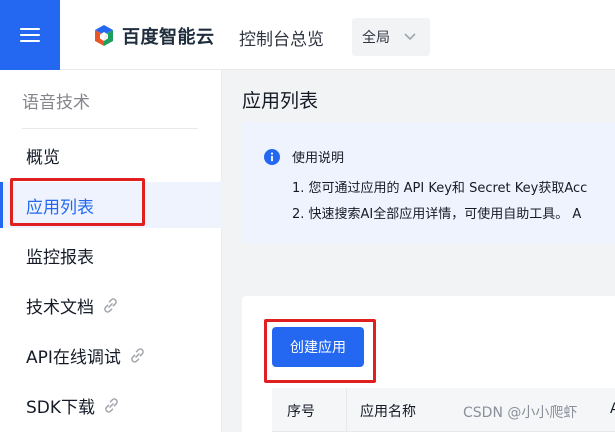  I want to click on notice-line-1: 1. 您可通过应用的 API Key和 Secret Key获取Acc, so click(440, 188).